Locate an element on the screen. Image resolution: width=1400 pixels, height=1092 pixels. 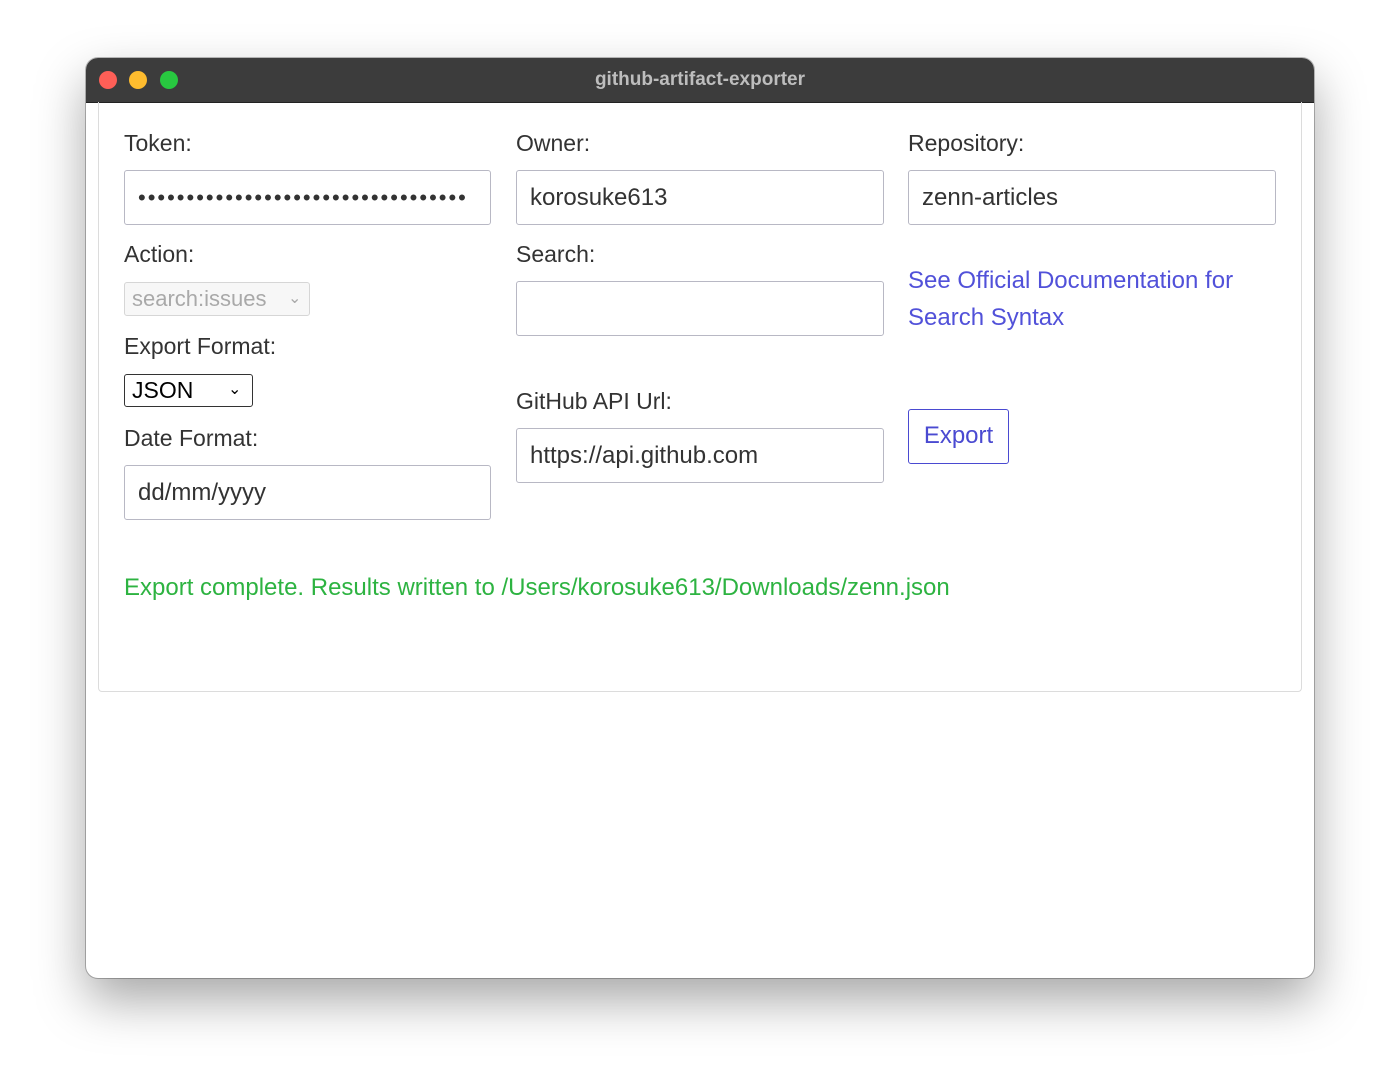
search-field is located at coordinates (700, 308).